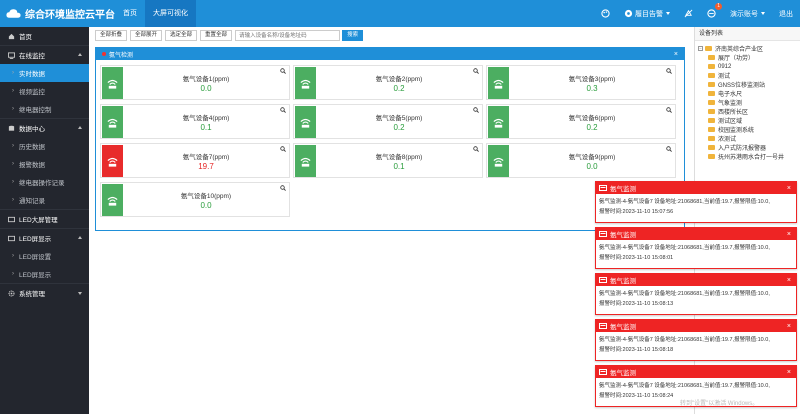  I want to click on chevron-right-icon: ›, so click(13, 274).